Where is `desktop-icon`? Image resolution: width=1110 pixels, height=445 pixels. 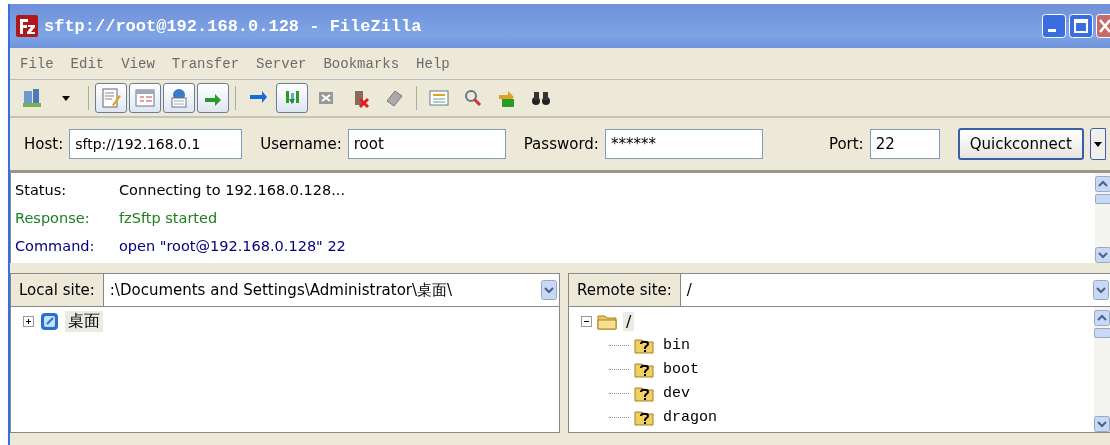 desktop-icon is located at coordinates (49, 321).